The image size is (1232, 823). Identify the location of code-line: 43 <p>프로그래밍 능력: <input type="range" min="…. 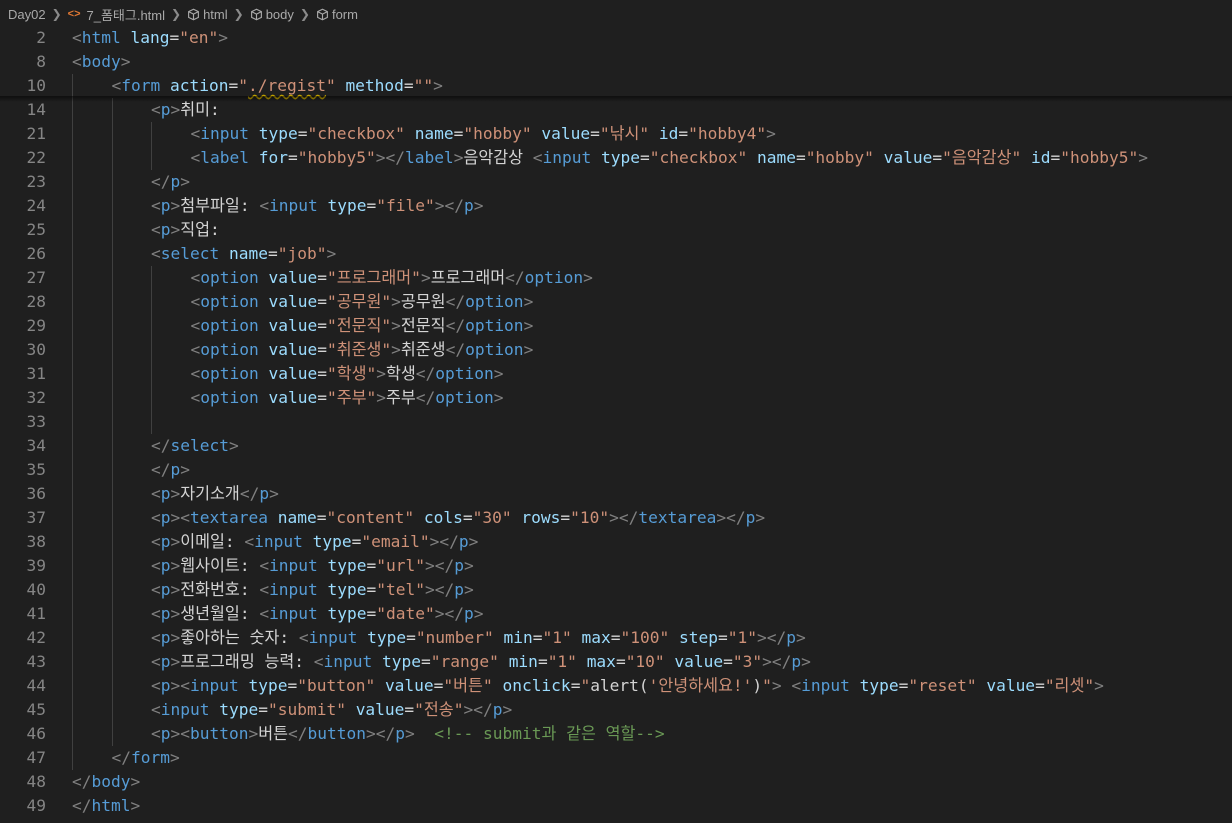
(616, 662).